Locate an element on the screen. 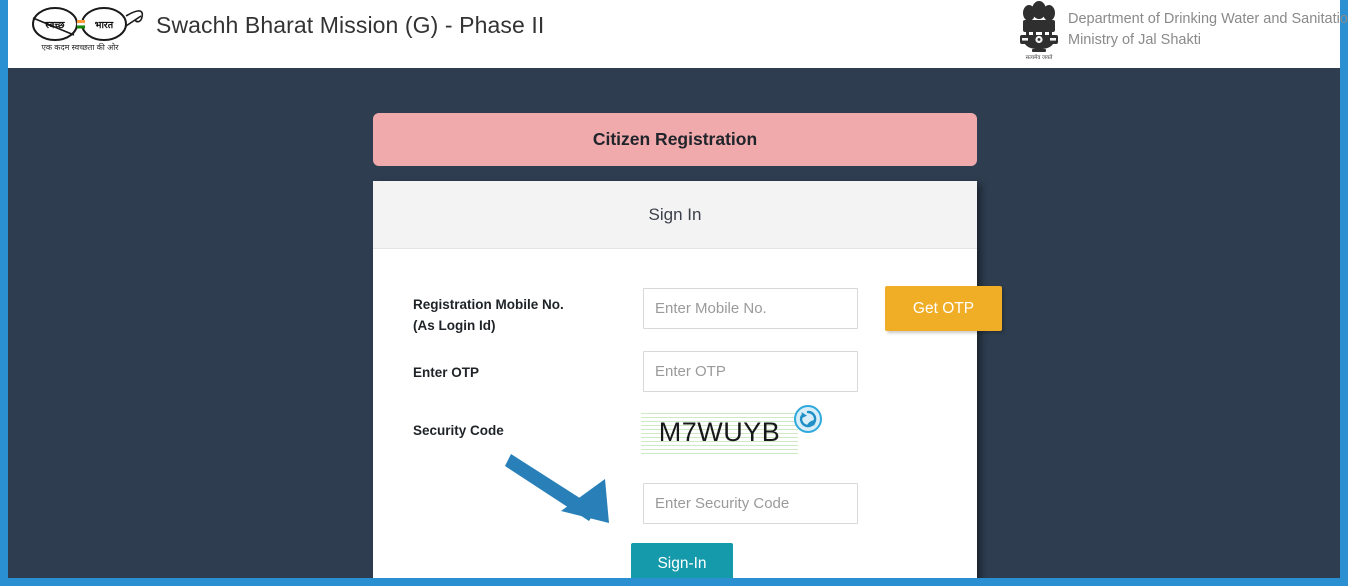 Image resolution: width=1348 pixels, height=586 pixels. citizen-registration-banner: Citizen Registration is located at coordinates (675, 139).